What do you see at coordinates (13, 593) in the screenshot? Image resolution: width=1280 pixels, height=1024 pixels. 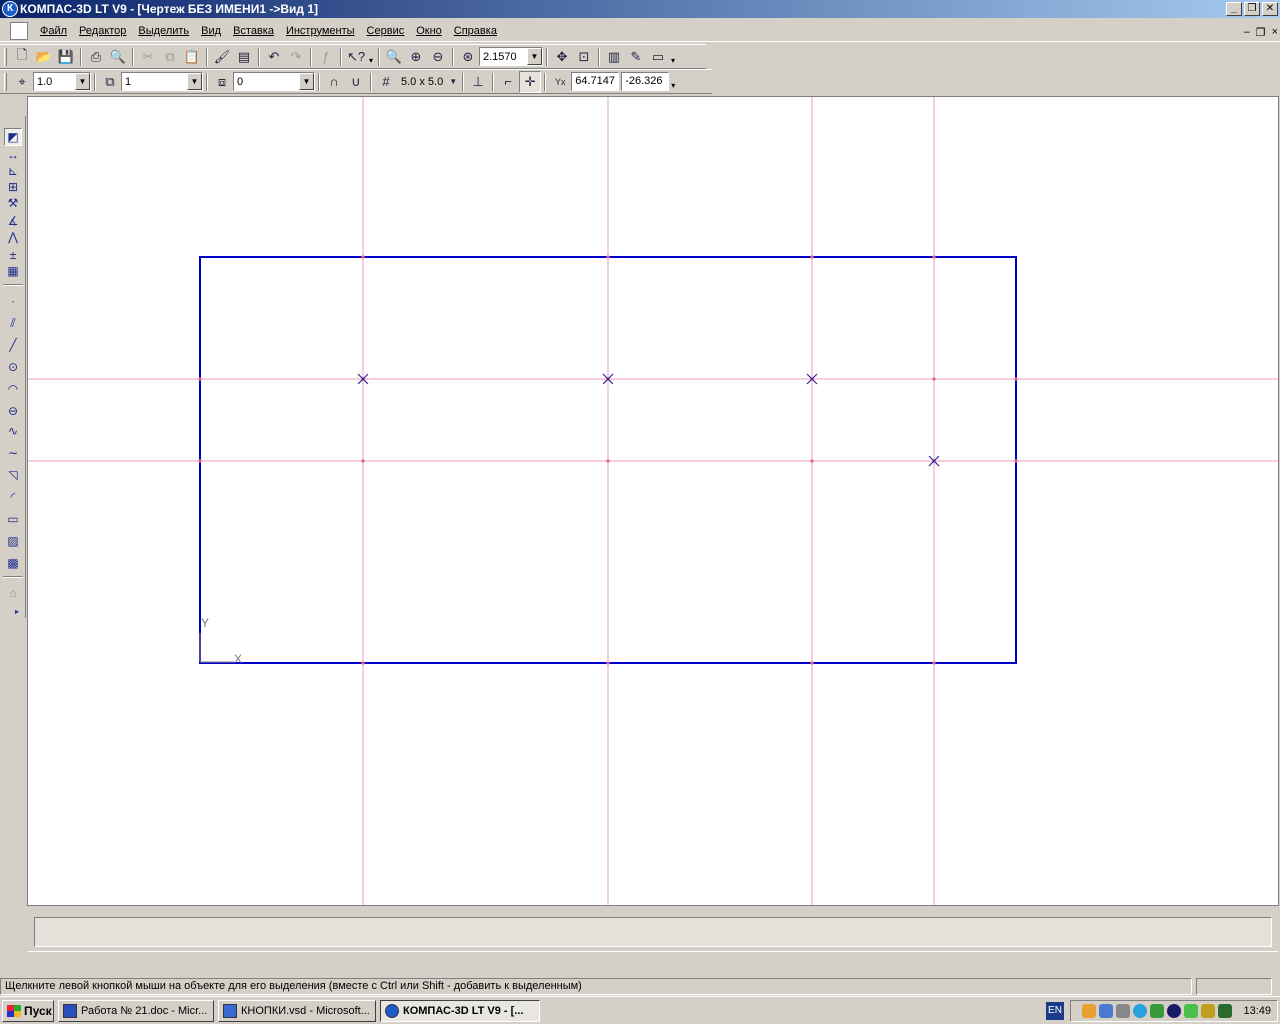 I see `collect-contour-icon: ⌂` at bounding box center [13, 593].